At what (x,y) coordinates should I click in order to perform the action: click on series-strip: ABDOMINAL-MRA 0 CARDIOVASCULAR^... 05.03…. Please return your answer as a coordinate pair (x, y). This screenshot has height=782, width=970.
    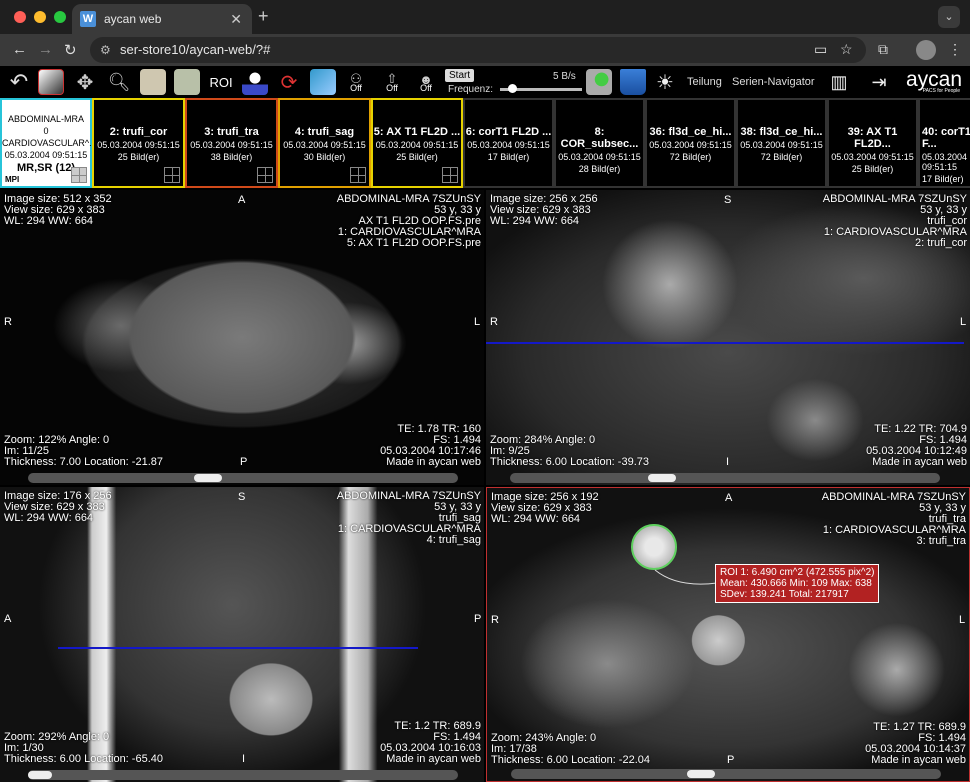
    Looking at the image, I should click on (485, 143).